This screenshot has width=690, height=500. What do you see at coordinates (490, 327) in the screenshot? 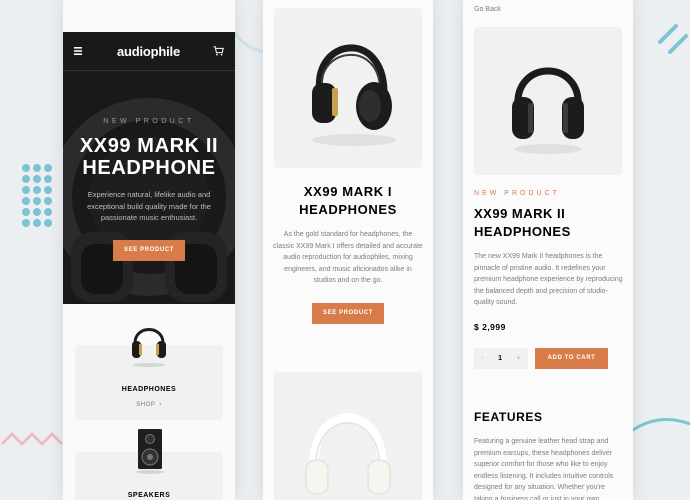
I see `product-price: $ 2,999` at bounding box center [490, 327].